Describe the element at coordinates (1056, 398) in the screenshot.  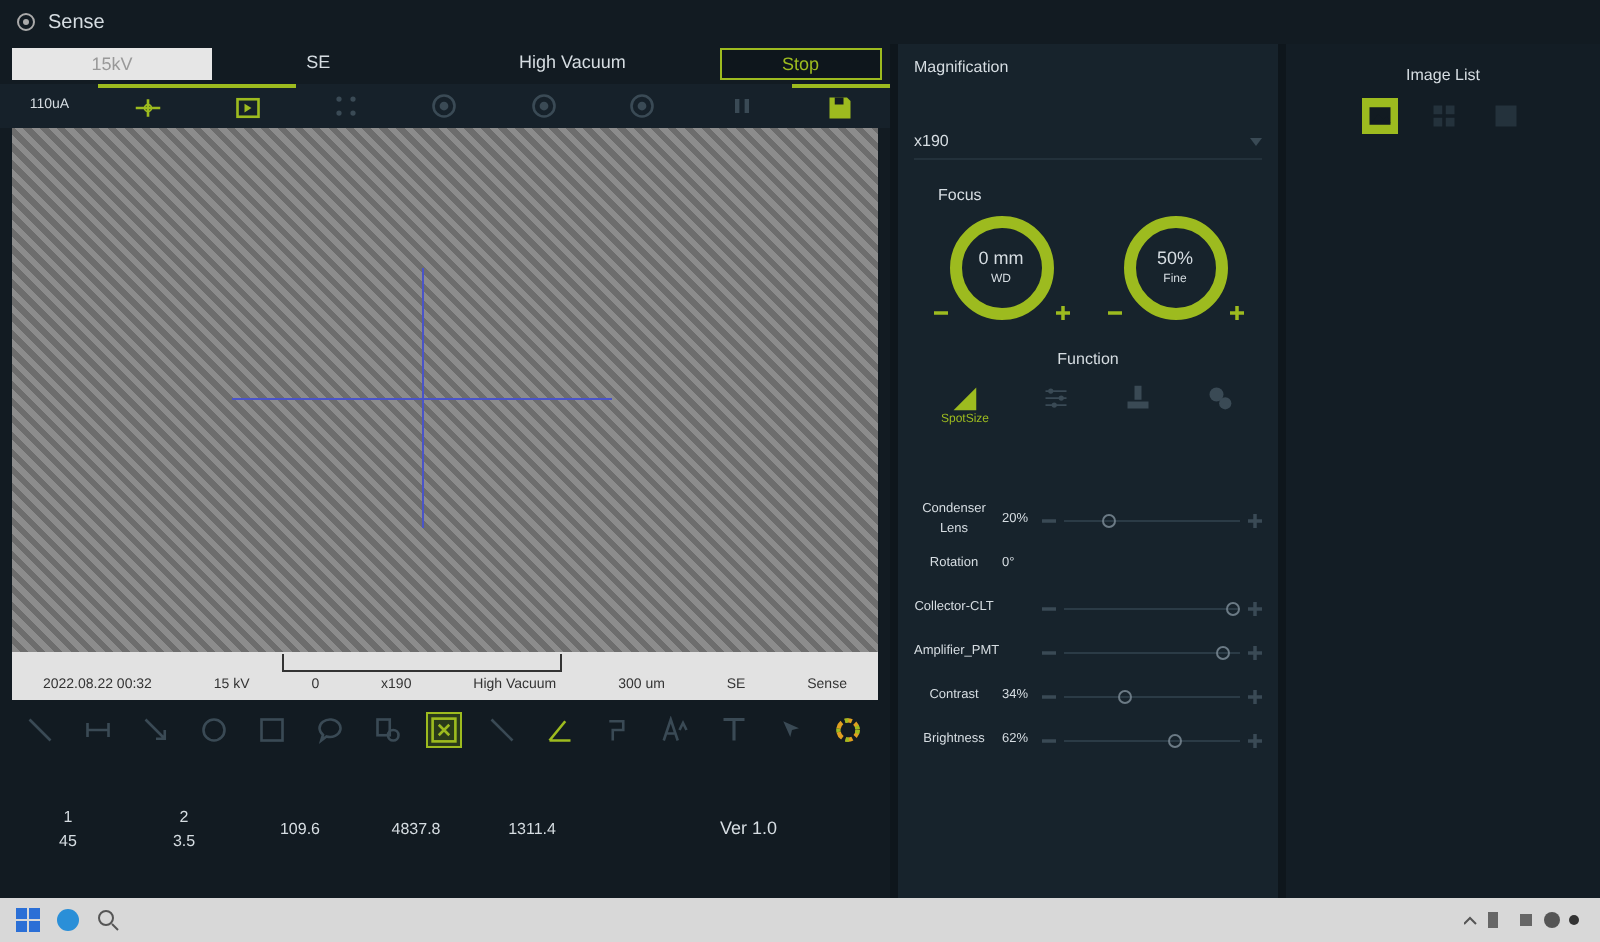
I see `sliders-icon` at that location.